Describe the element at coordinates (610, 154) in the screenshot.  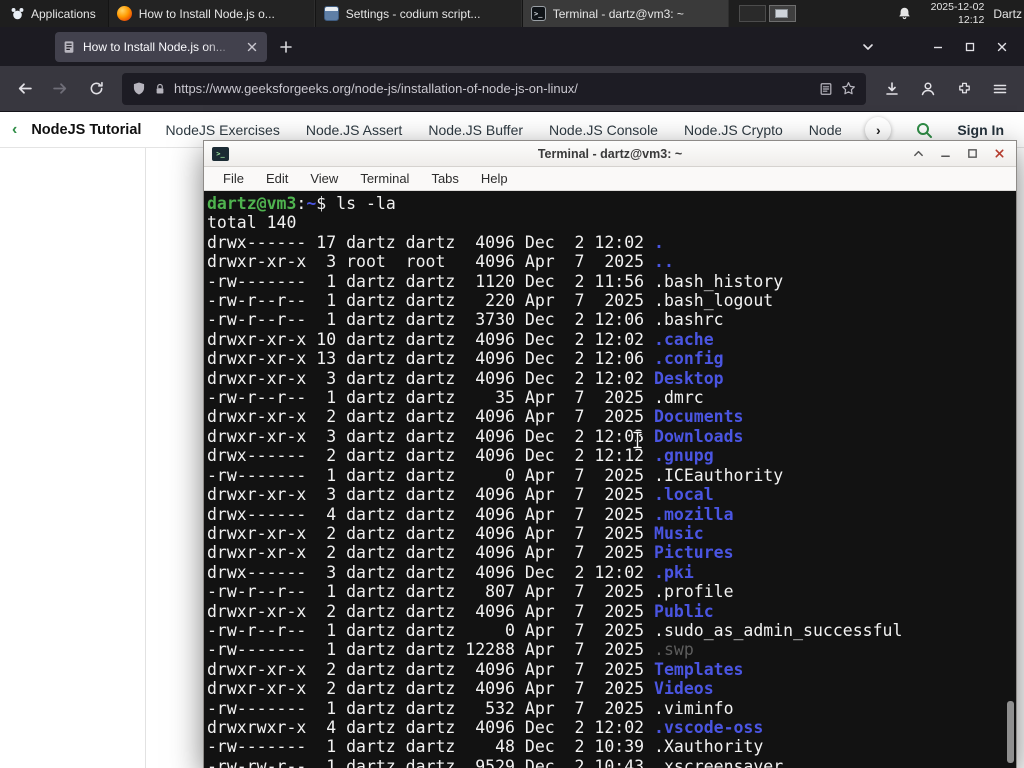
I see `terminal-titlebar: >_ Terminal - dartz@vm3: ~` at that location.